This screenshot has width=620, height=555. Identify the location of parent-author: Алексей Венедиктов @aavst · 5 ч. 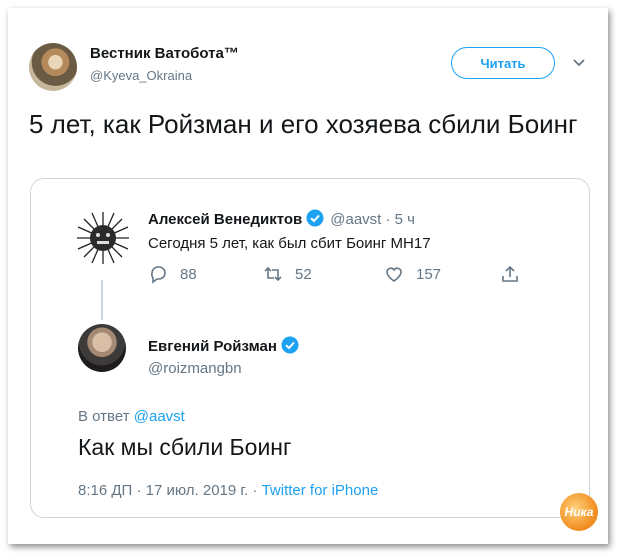
(281, 218).